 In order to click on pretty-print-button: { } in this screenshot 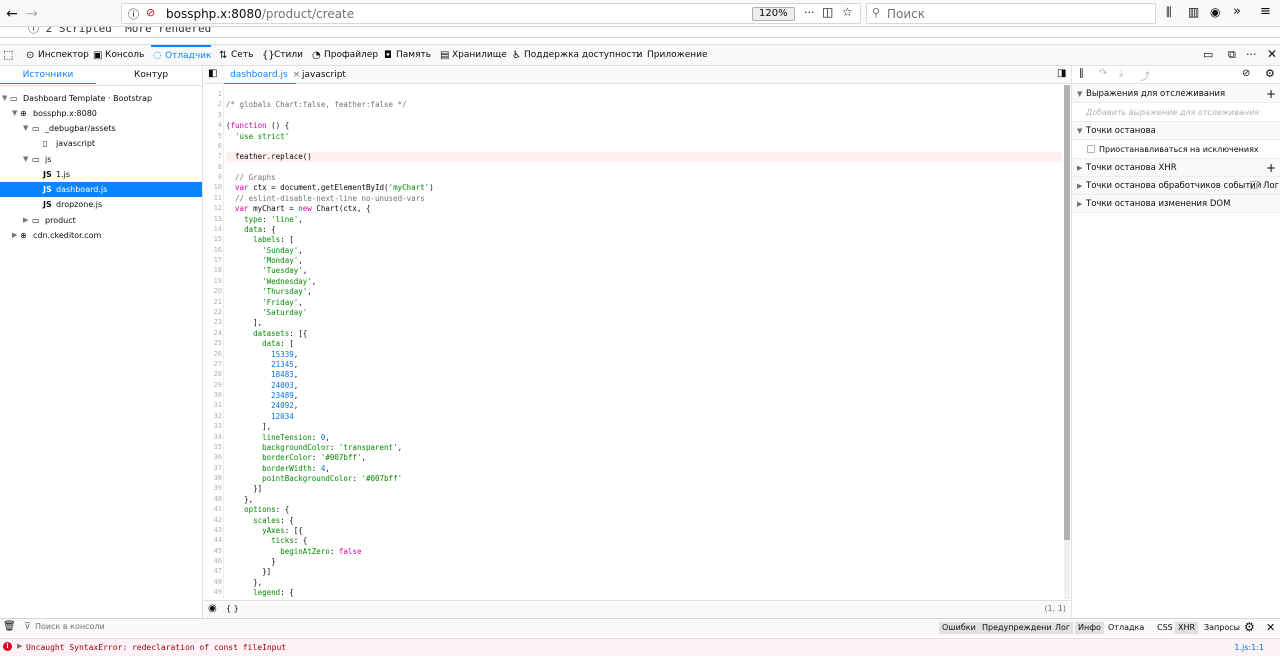, I will do `click(232, 608)`.